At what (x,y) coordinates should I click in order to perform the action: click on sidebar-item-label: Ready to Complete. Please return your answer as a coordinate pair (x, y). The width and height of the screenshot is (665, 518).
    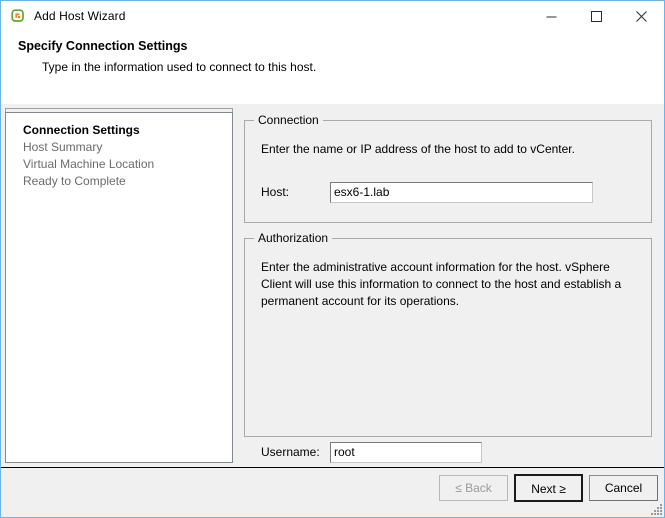
    Looking at the image, I should click on (74, 181).